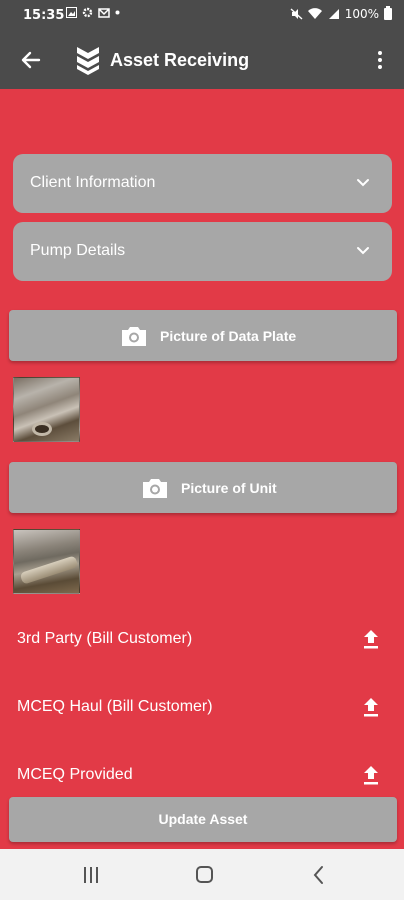 The image size is (404, 900). Describe the element at coordinates (46, 409) in the screenshot. I see `data-plate-thumbnail` at that location.